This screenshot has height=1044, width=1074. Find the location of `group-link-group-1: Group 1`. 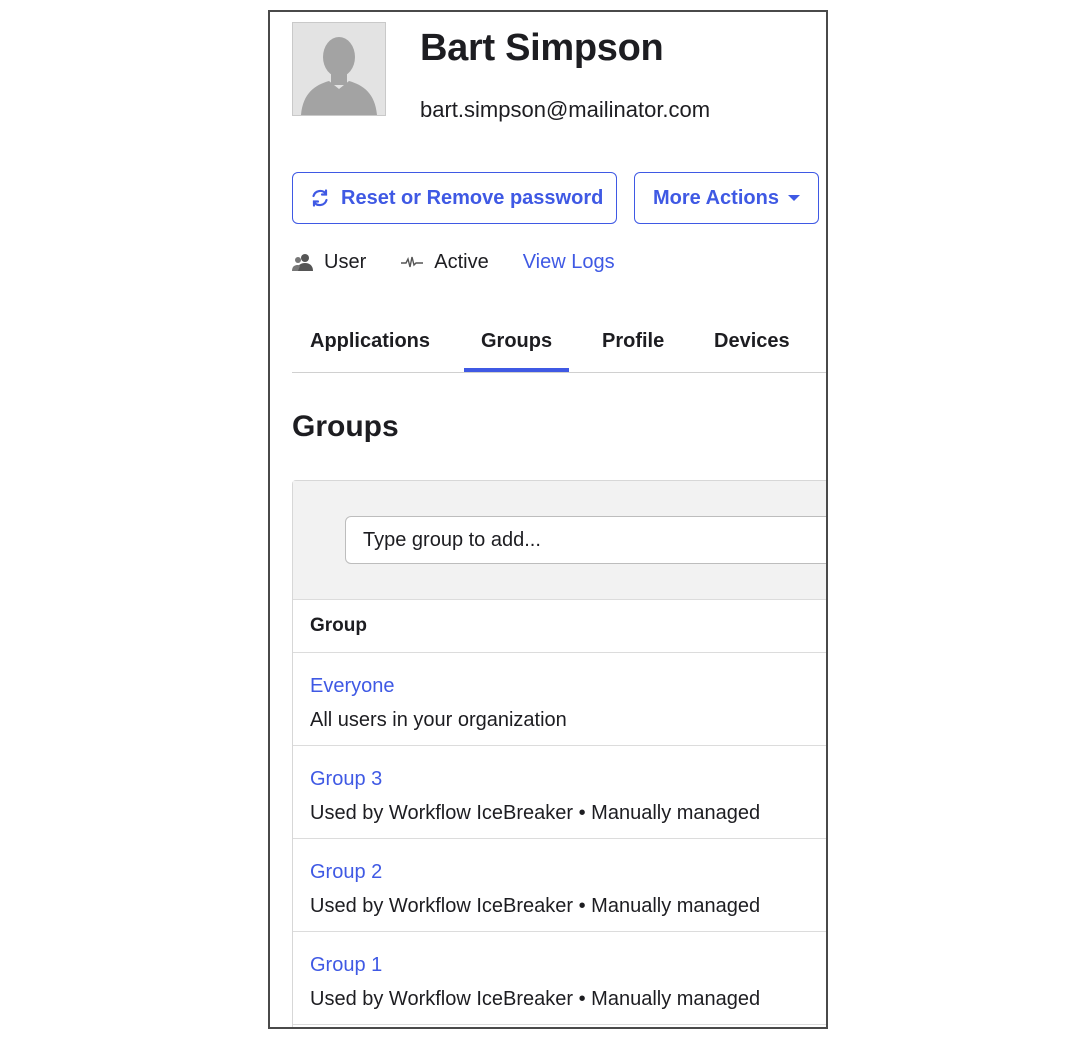

group-link-group-1: Group 1 is located at coordinates (568, 965).